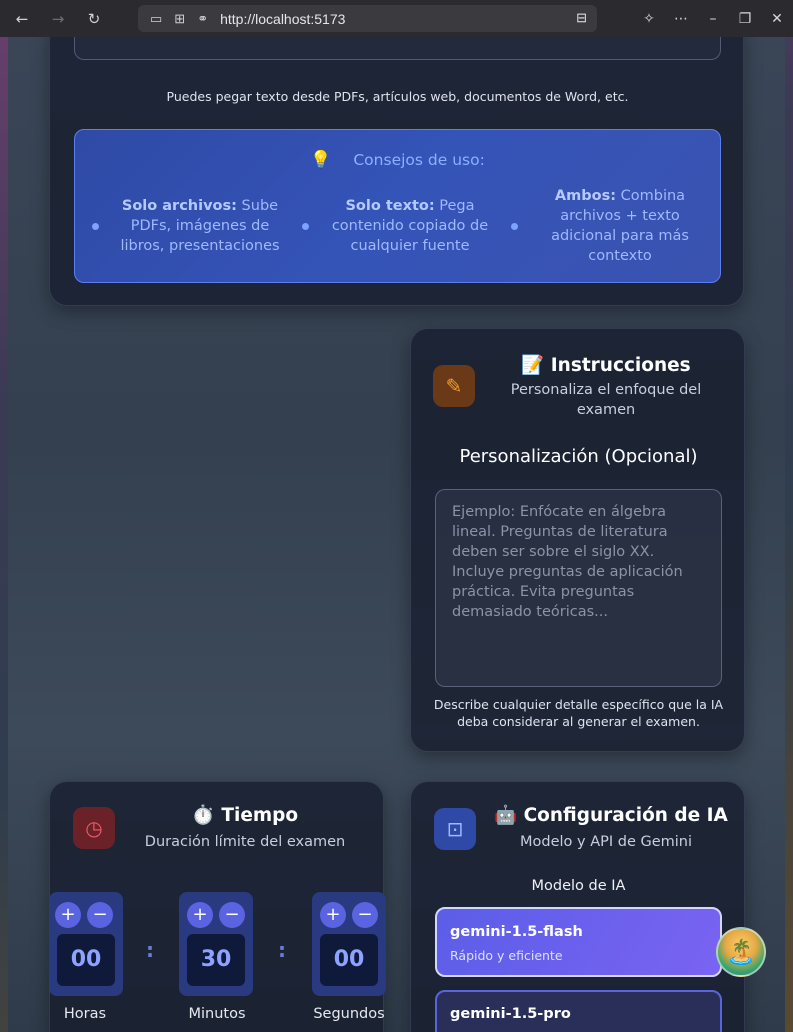  Describe the element at coordinates (606, 365) in the screenshot. I see `instructions-title: 📝 Instrucciones` at that location.